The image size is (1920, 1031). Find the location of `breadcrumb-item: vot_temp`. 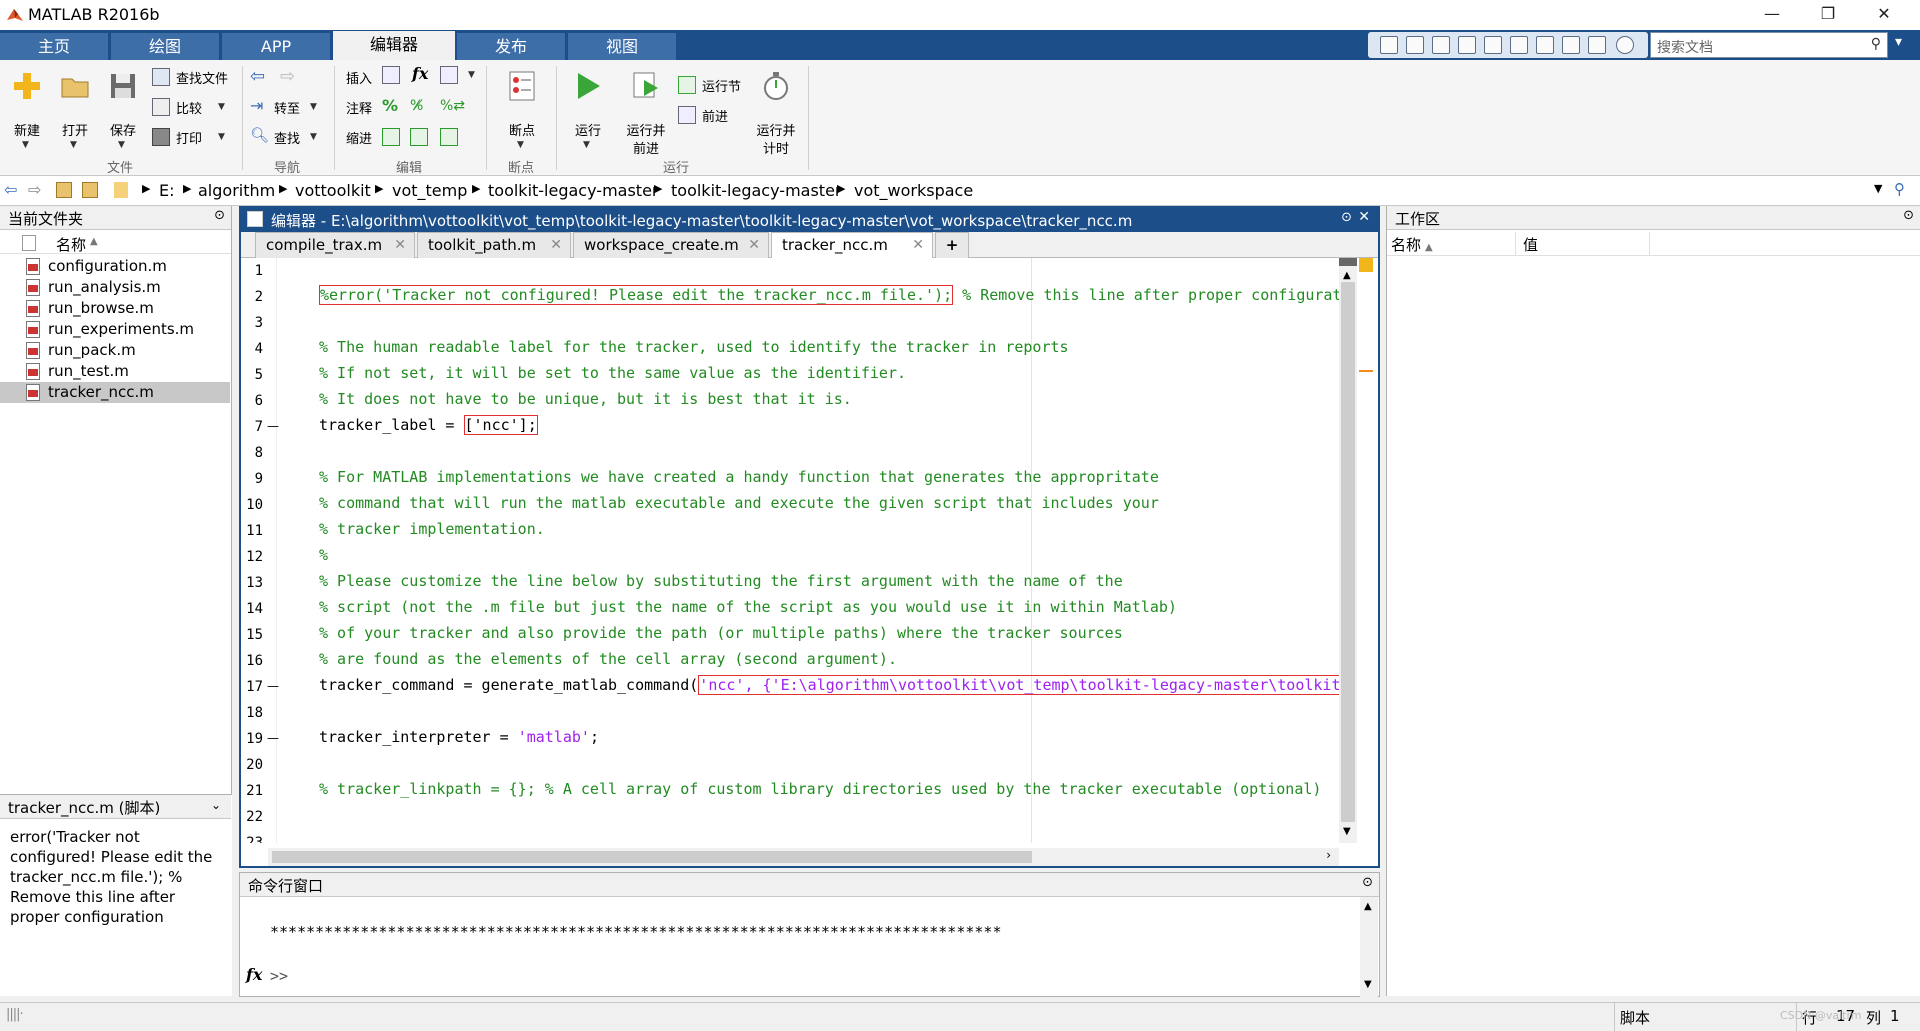

breadcrumb-item: vot_temp is located at coordinates (429, 190).